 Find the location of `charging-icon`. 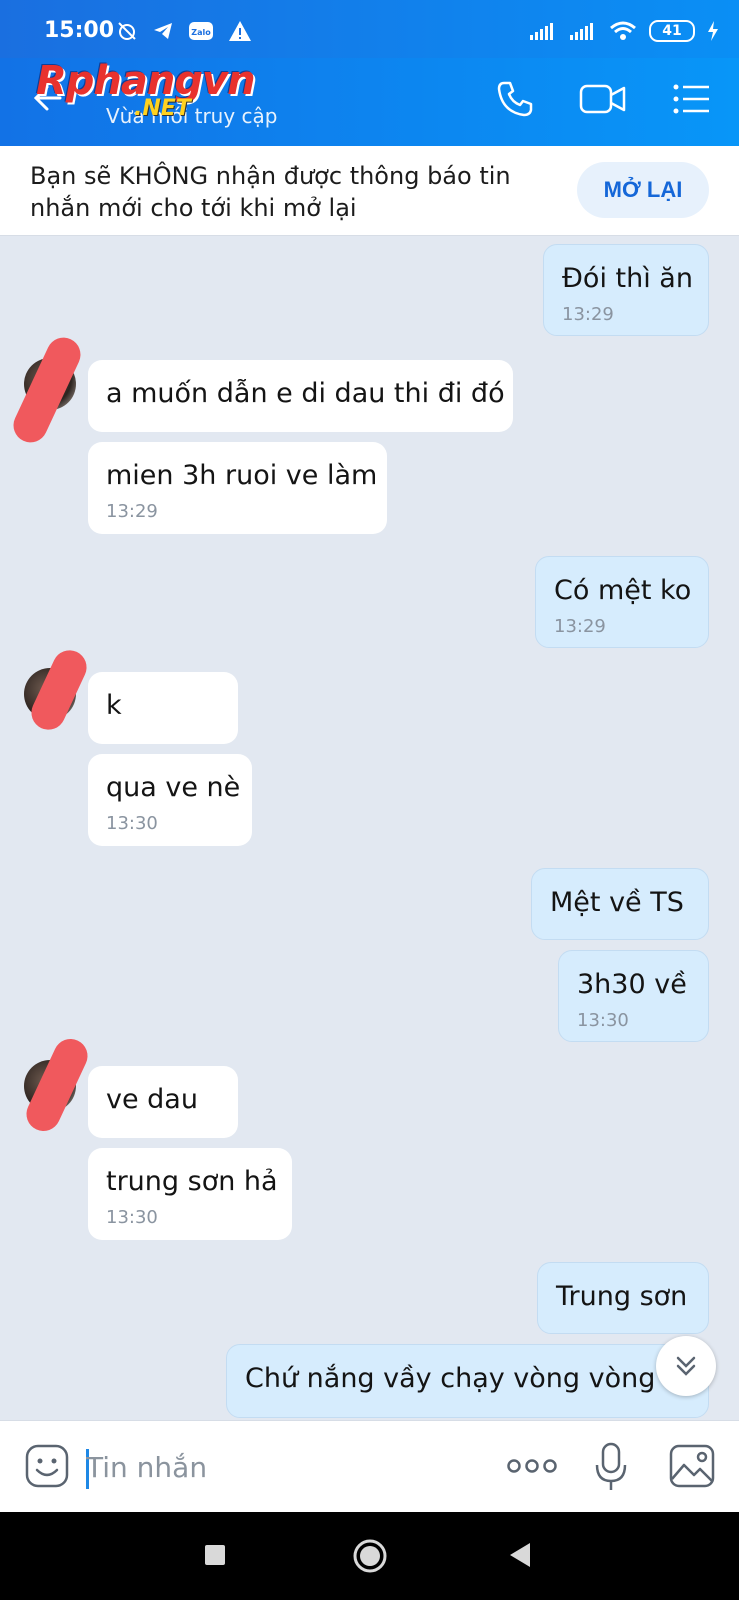

charging-icon is located at coordinates (713, 31).